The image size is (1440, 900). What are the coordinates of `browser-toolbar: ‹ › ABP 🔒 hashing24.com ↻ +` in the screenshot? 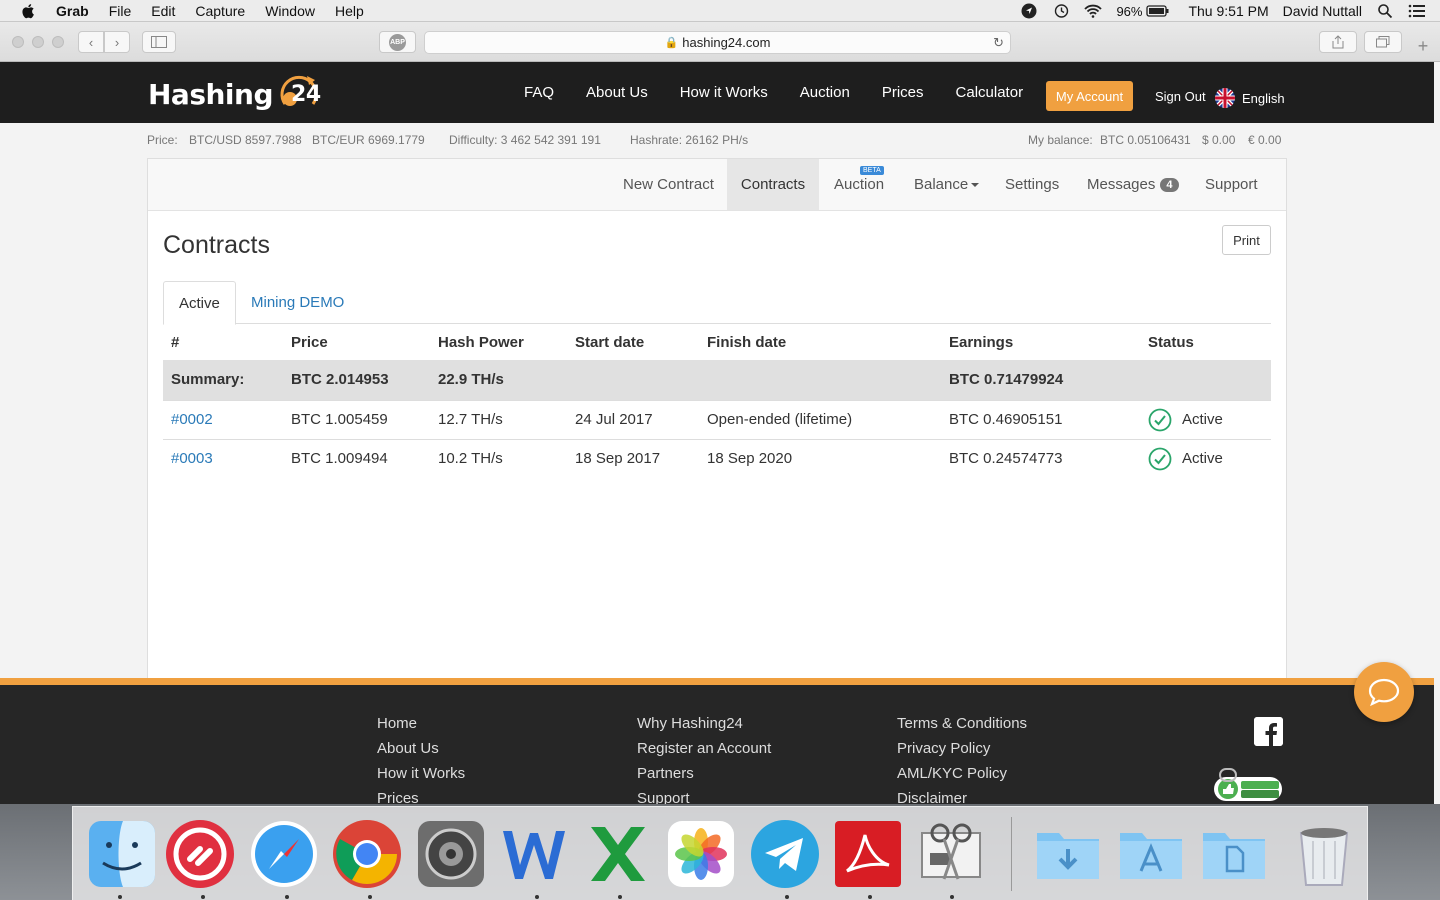 It's located at (720, 42).